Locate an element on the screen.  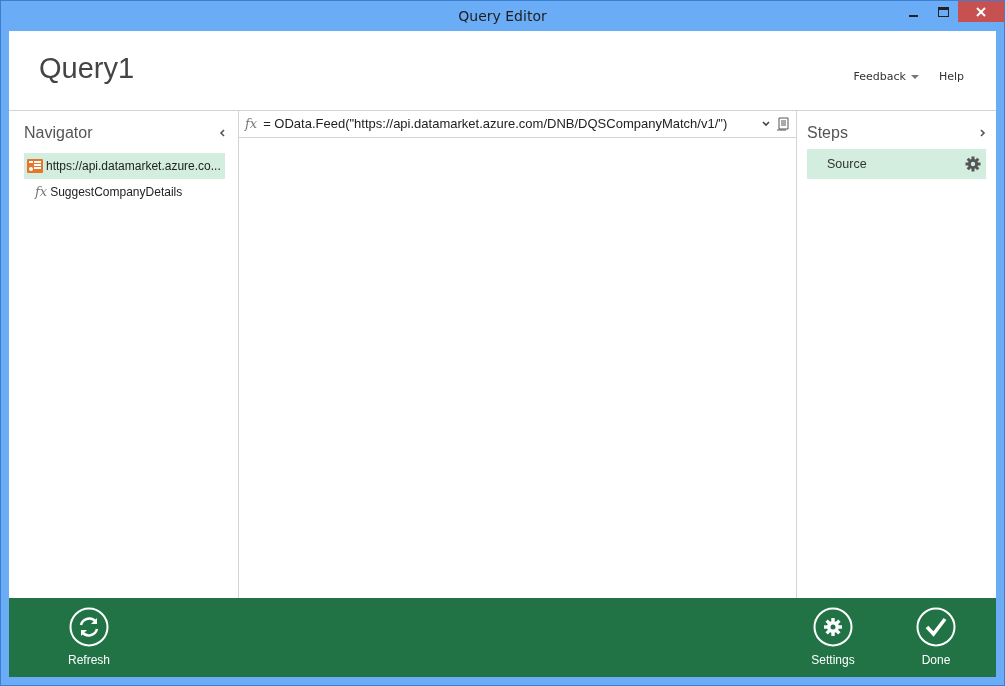
step-item: Source is located at coordinates (896, 164).